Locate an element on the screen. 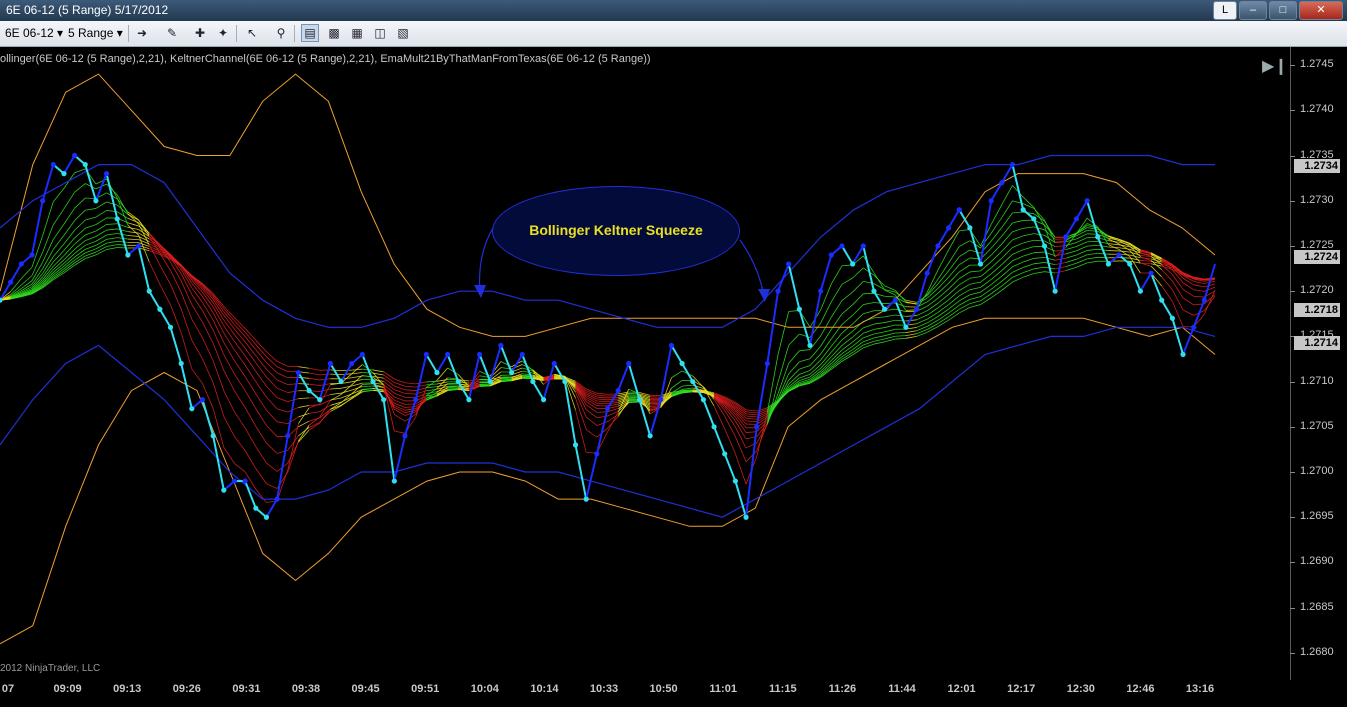 This screenshot has height=707, width=1347. line-tool-icon: ➜ is located at coordinates (142, 33).